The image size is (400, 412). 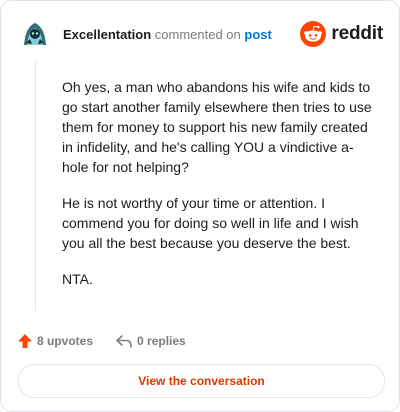 I want to click on author-name: Excellentation, so click(x=107, y=34).